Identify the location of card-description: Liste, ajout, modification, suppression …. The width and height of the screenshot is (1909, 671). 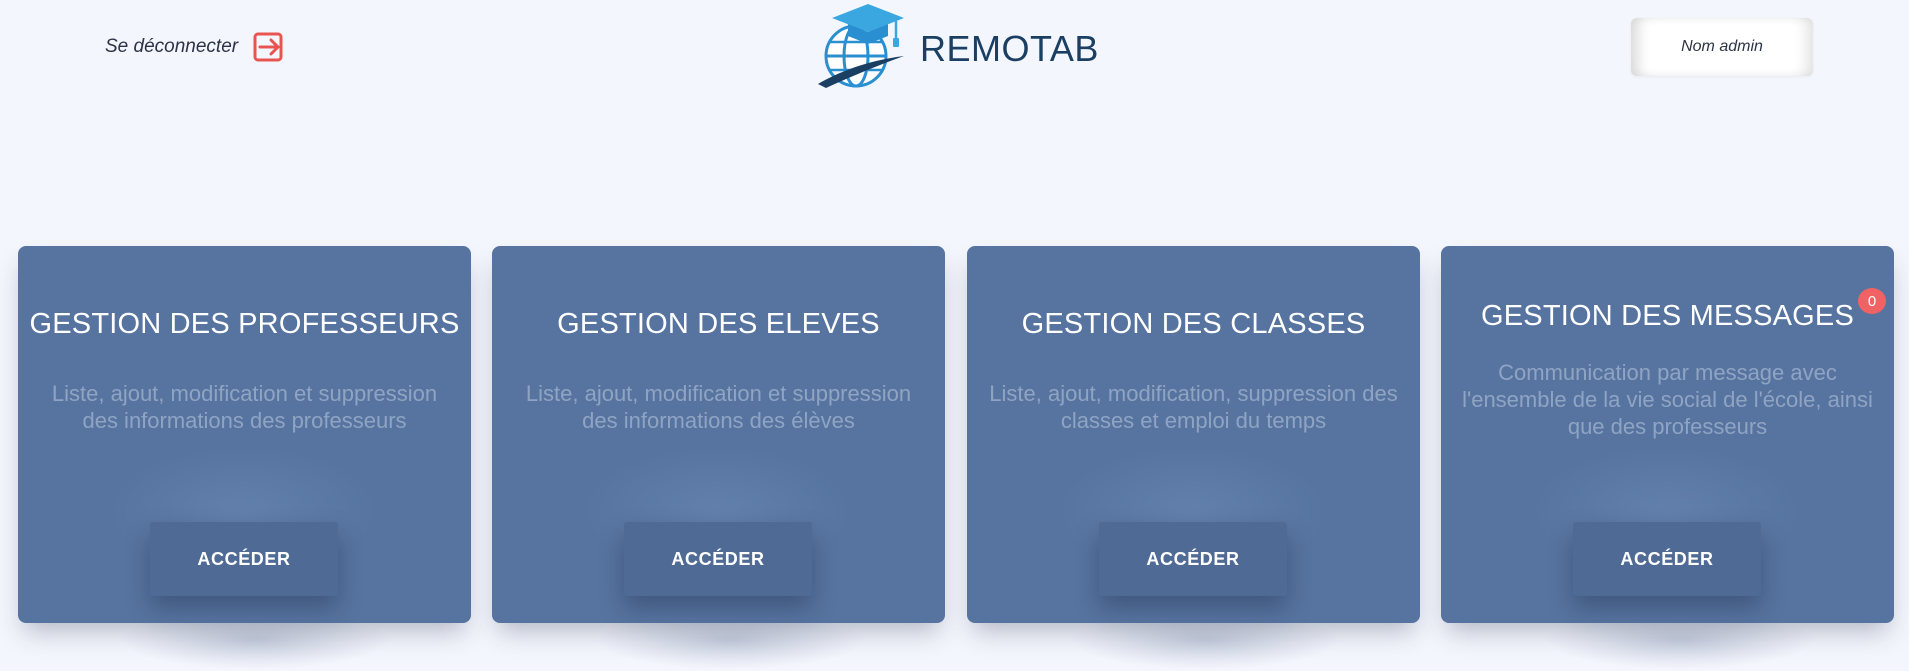
(1193, 407).